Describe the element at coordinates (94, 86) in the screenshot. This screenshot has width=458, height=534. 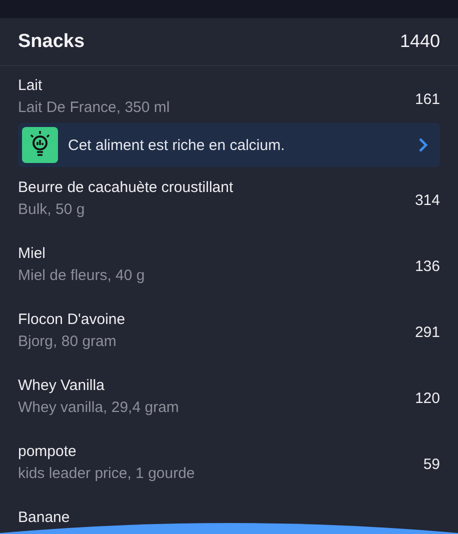
I see `food-name: Lait` at that location.